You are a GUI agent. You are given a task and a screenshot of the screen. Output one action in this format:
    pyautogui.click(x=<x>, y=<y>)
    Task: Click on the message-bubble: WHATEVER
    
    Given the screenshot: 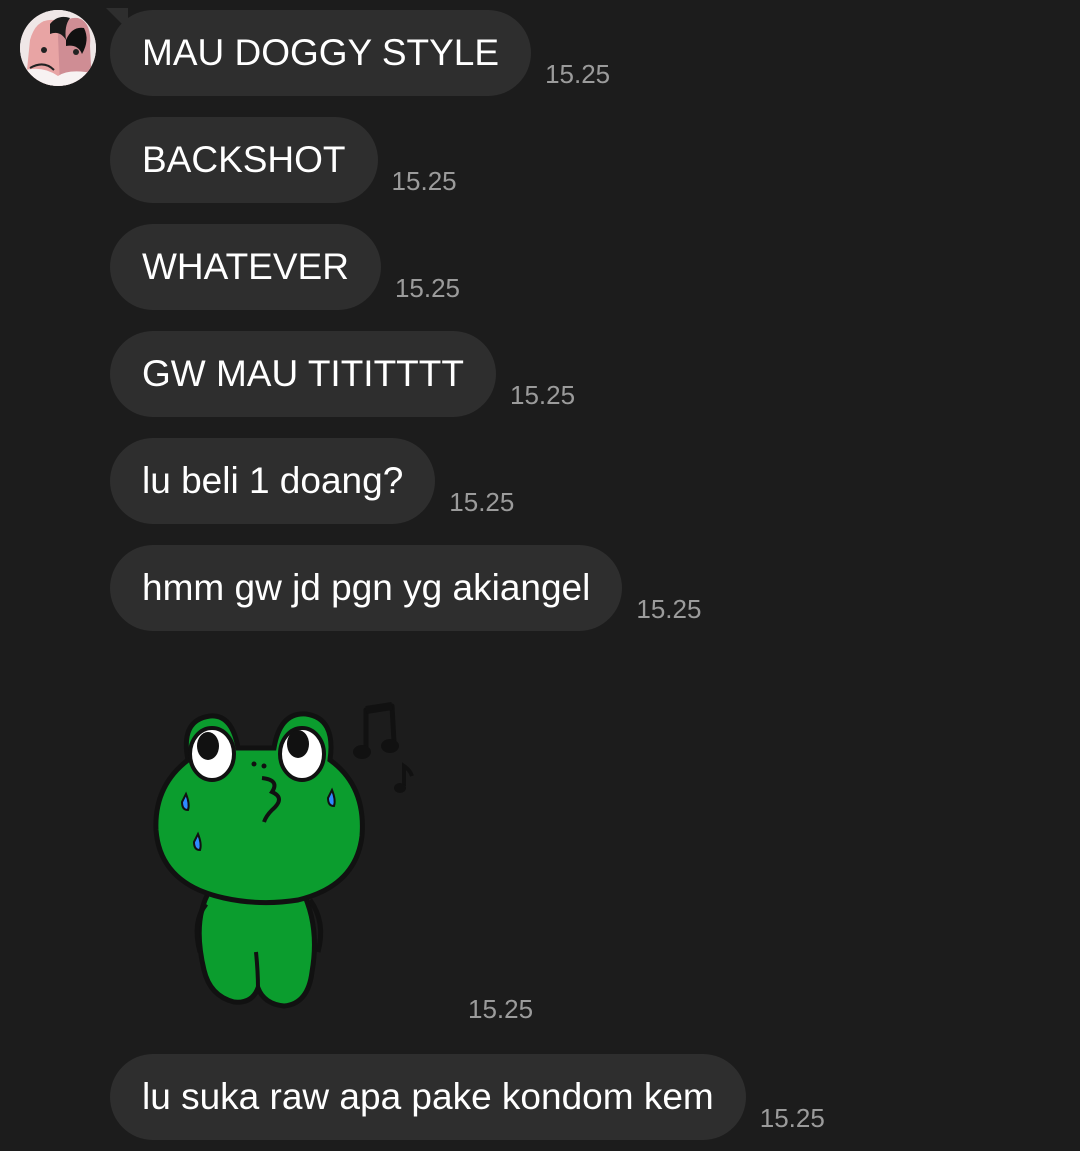 What is the action you would take?
    pyautogui.click(x=245, y=267)
    